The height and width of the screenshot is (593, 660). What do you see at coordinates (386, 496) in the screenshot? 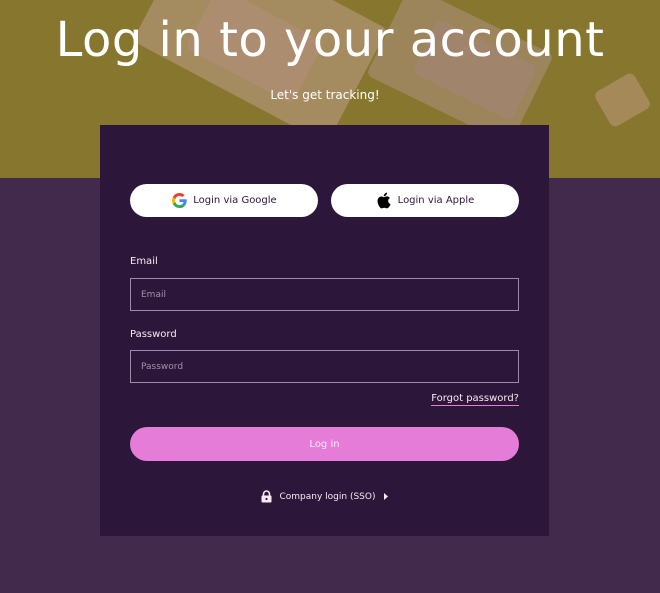
I see `caret-right-icon` at bounding box center [386, 496].